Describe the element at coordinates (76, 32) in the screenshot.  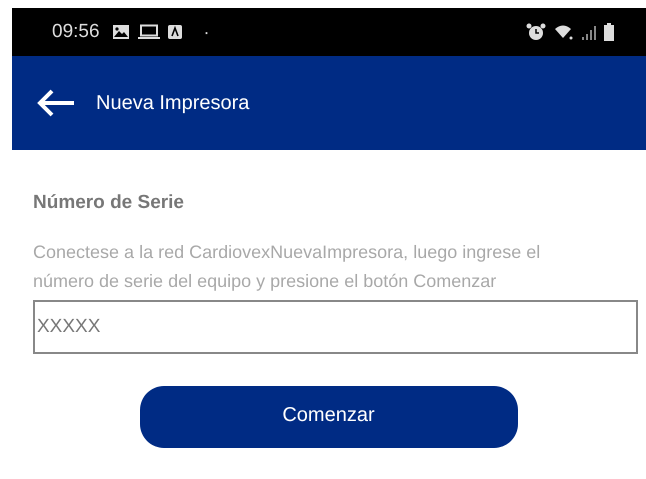
I see `status-time: 09:56` at that location.